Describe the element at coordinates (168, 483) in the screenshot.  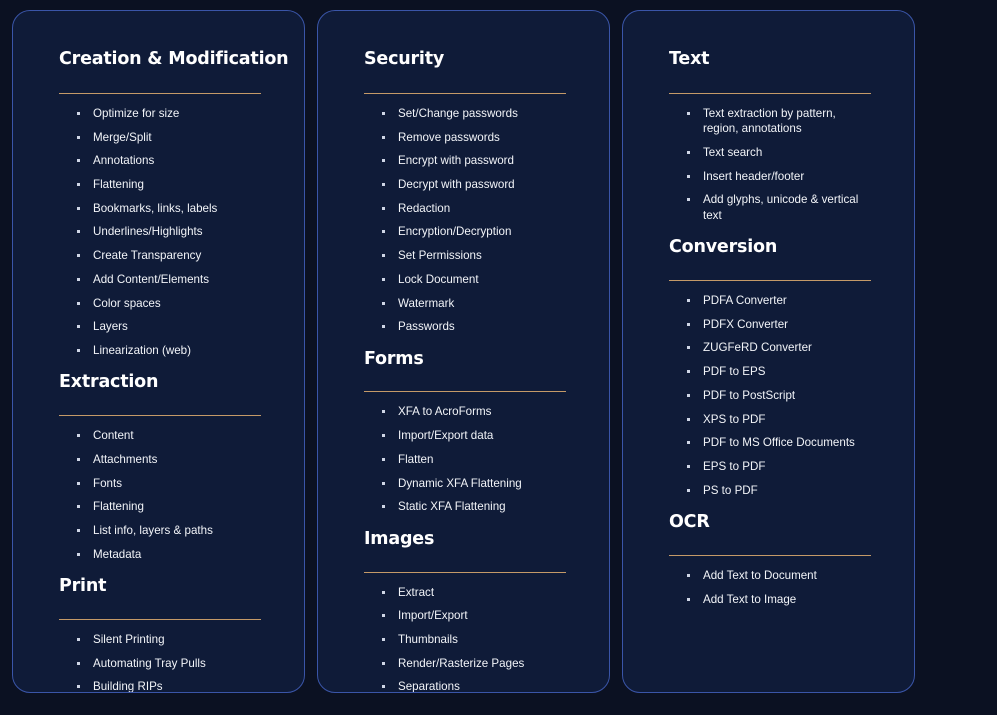
I see `list-item: Fonts` at that location.